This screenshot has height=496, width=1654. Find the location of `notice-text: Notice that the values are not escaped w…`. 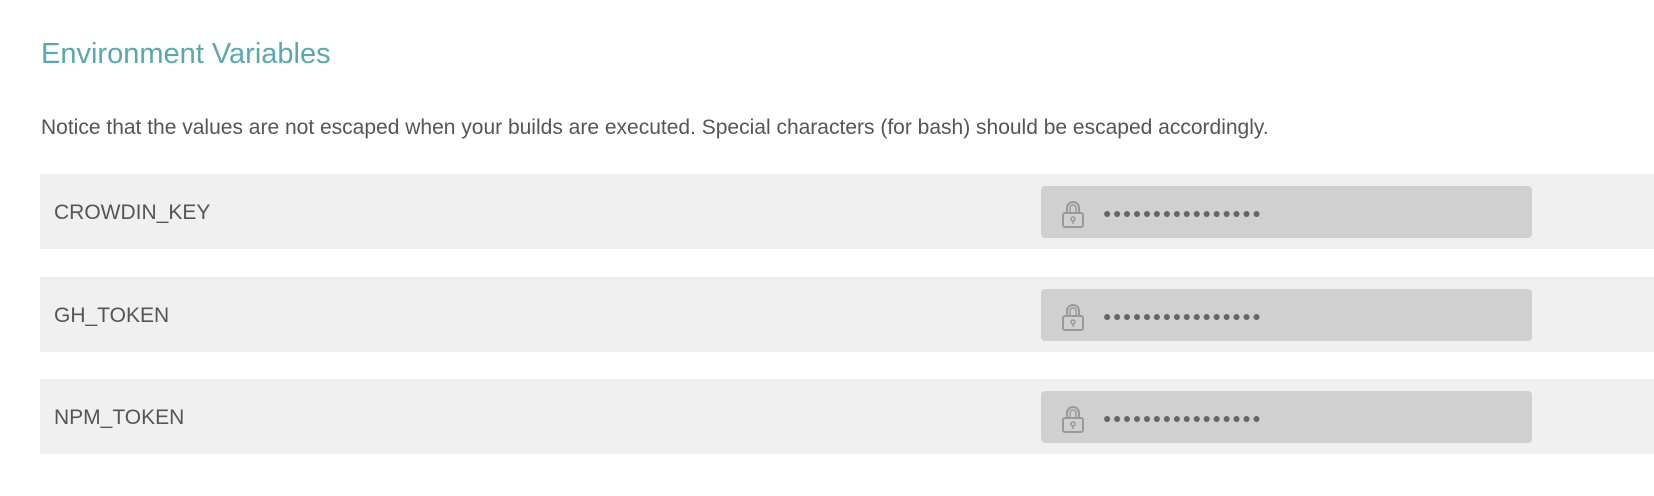

notice-text: Notice that the values are not escaped w… is located at coordinates (655, 127).